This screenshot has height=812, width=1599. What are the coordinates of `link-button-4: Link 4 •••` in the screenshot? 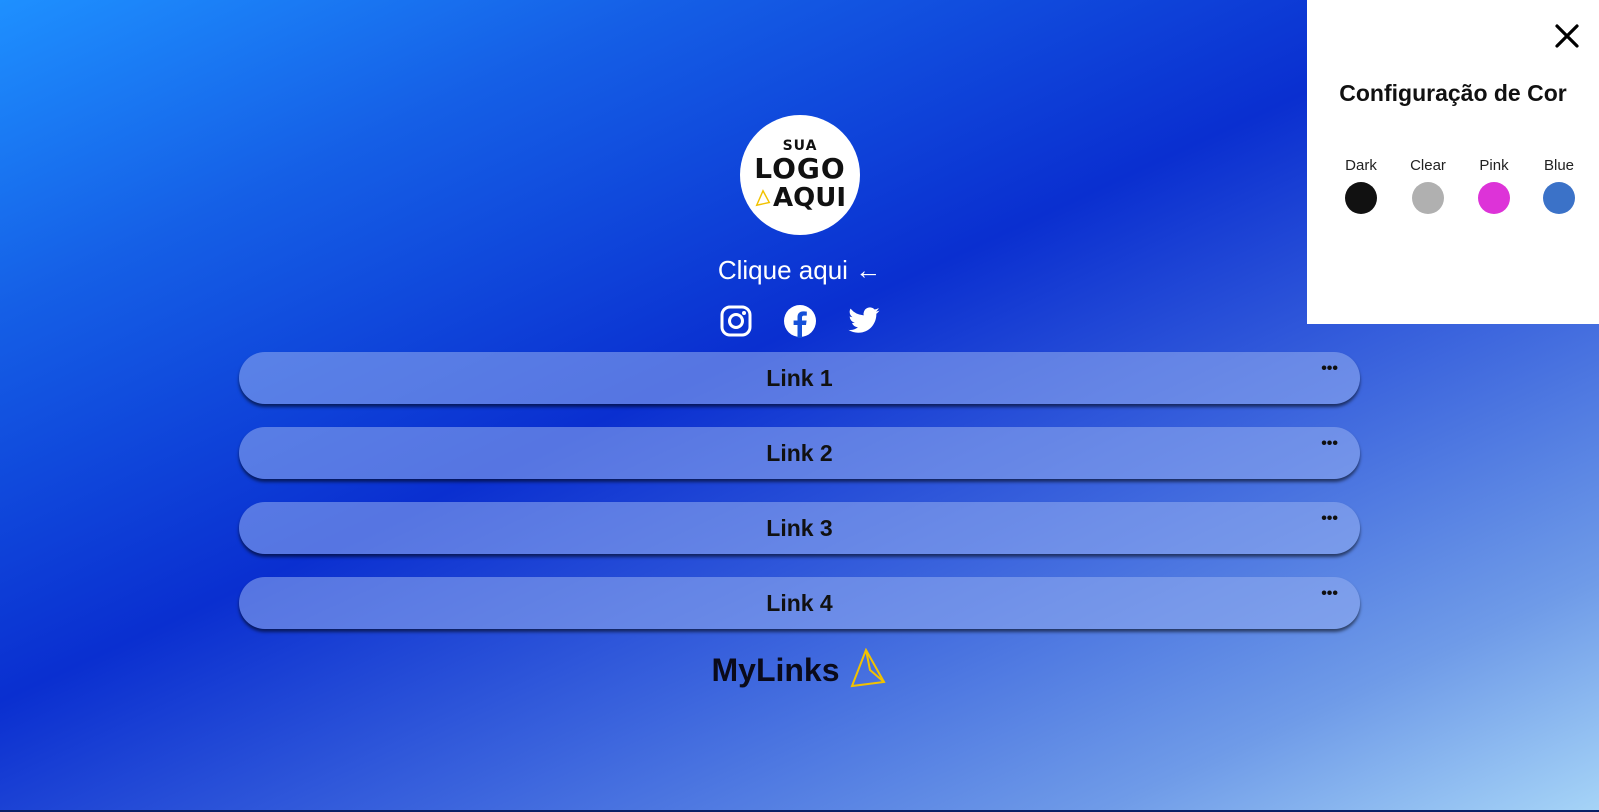 It's located at (799, 603).